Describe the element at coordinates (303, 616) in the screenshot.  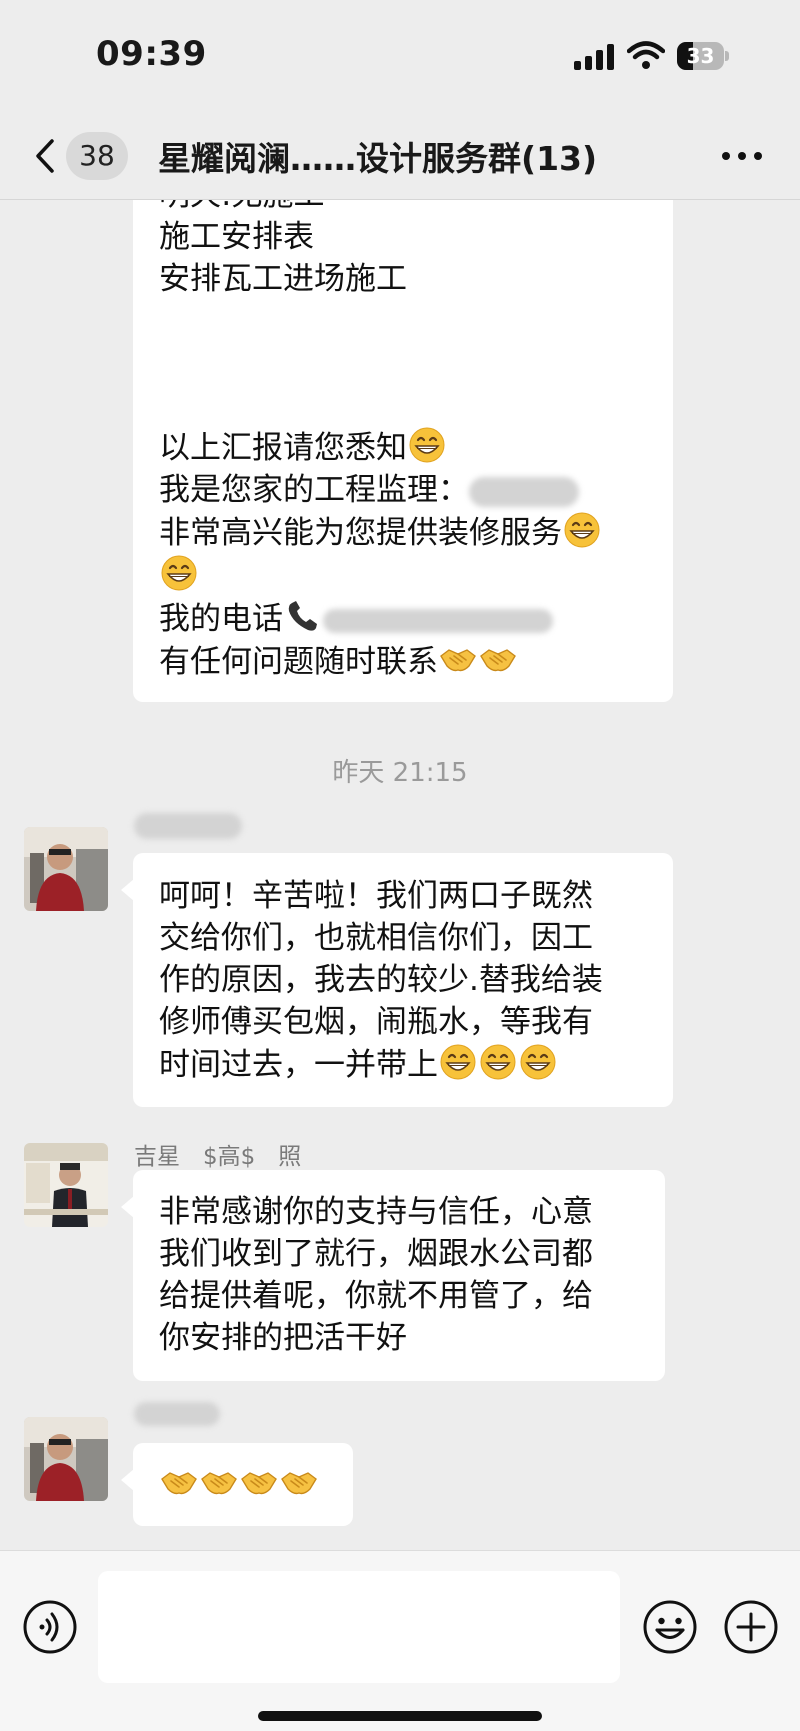
I see `telephone-emoji-icon` at that location.